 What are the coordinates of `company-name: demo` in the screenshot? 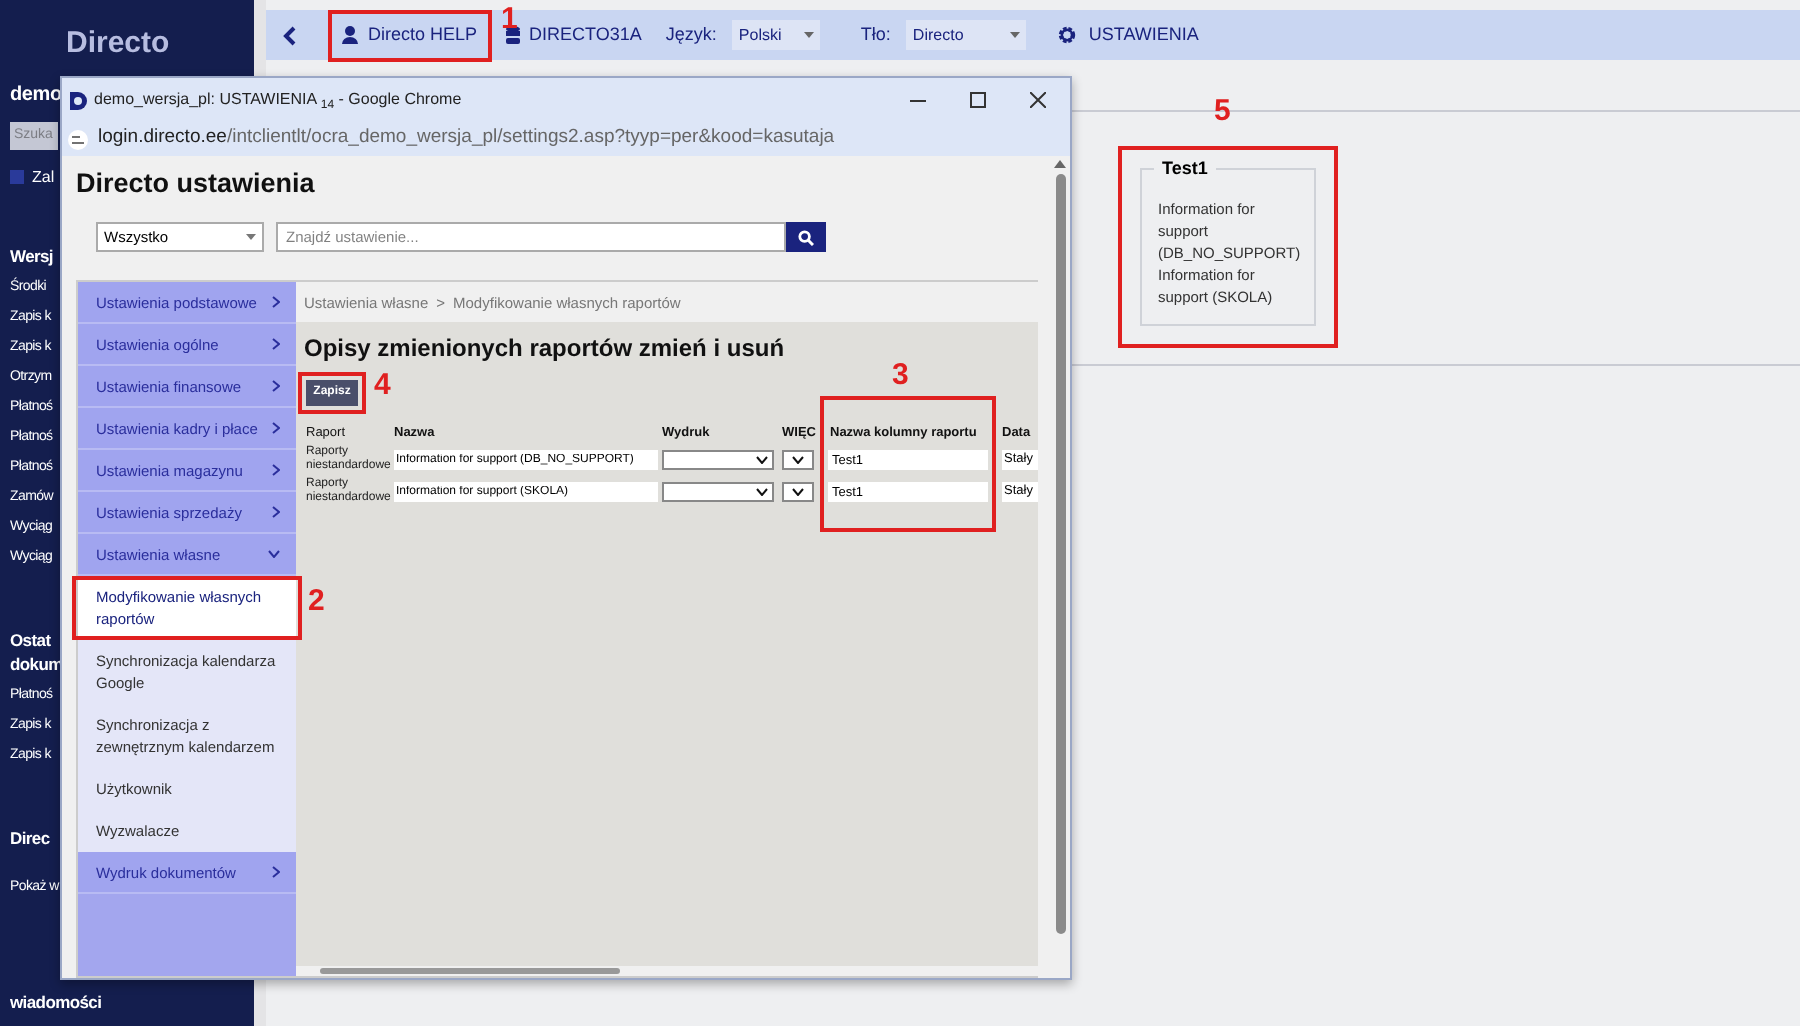 It's located at (36, 95).